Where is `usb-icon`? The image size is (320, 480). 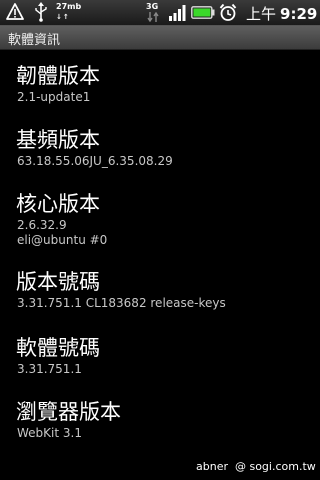 usb-icon is located at coordinates (41, 12).